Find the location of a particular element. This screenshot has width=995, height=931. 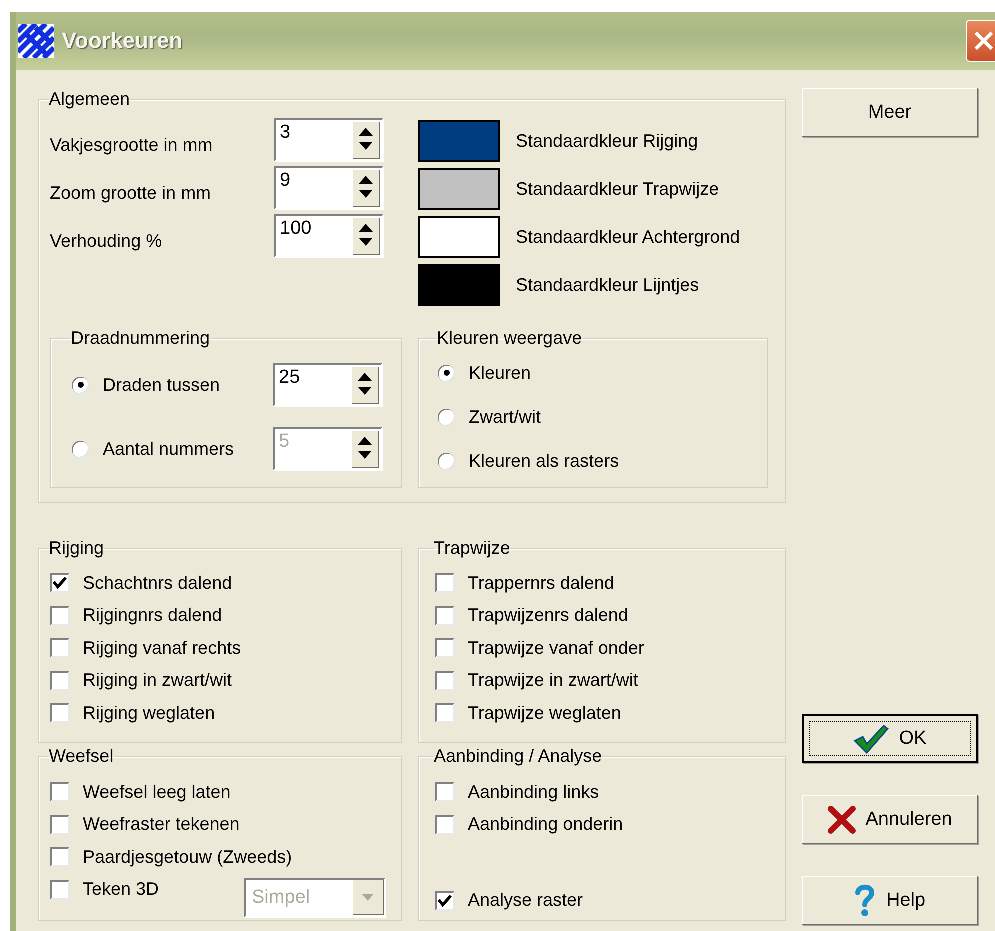

field-label: Zoom grootte in mm is located at coordinates (131, 193).